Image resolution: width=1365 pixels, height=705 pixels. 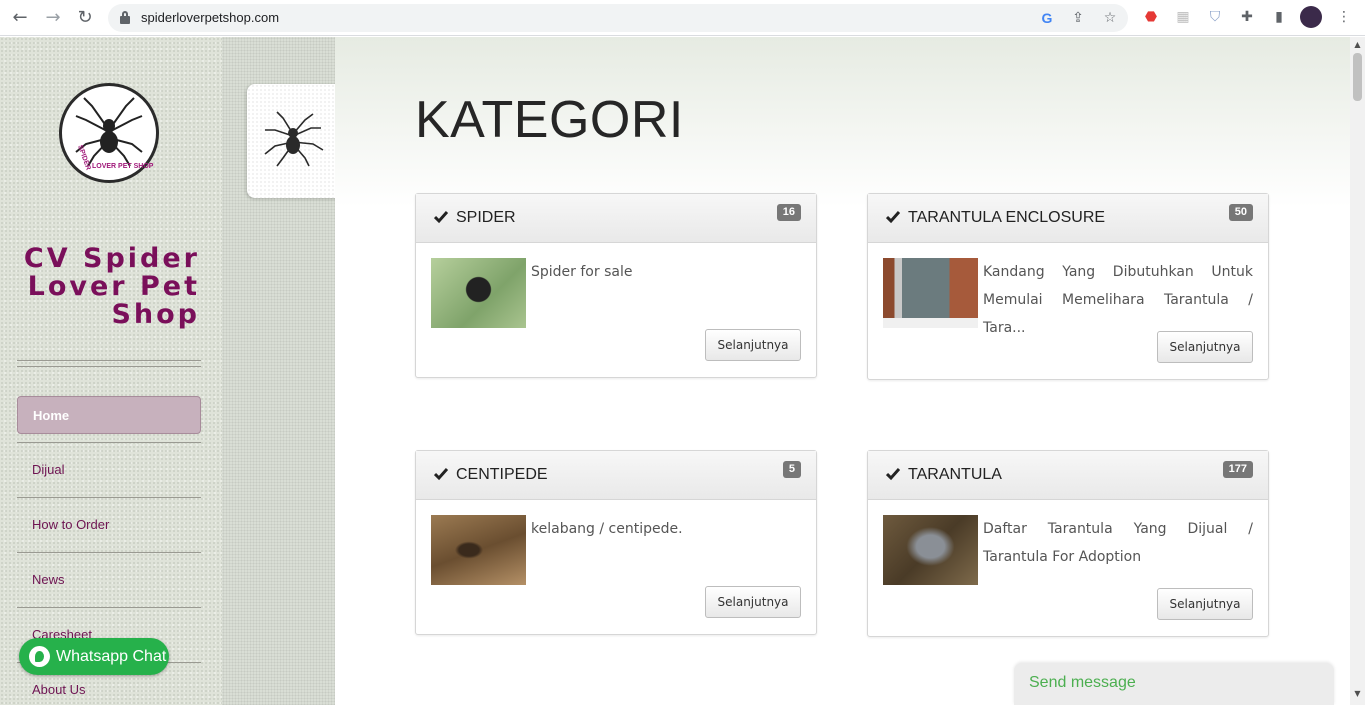 What do you see at coordinates (109, 525) in the screenshot?
I see `menu-item-how-to-order: How to Order` at bounding box center [109, 525].